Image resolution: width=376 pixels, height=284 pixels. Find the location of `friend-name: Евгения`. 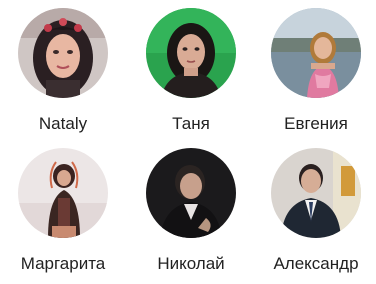

friend-name: Евгения is located at coordinates (316, 124).